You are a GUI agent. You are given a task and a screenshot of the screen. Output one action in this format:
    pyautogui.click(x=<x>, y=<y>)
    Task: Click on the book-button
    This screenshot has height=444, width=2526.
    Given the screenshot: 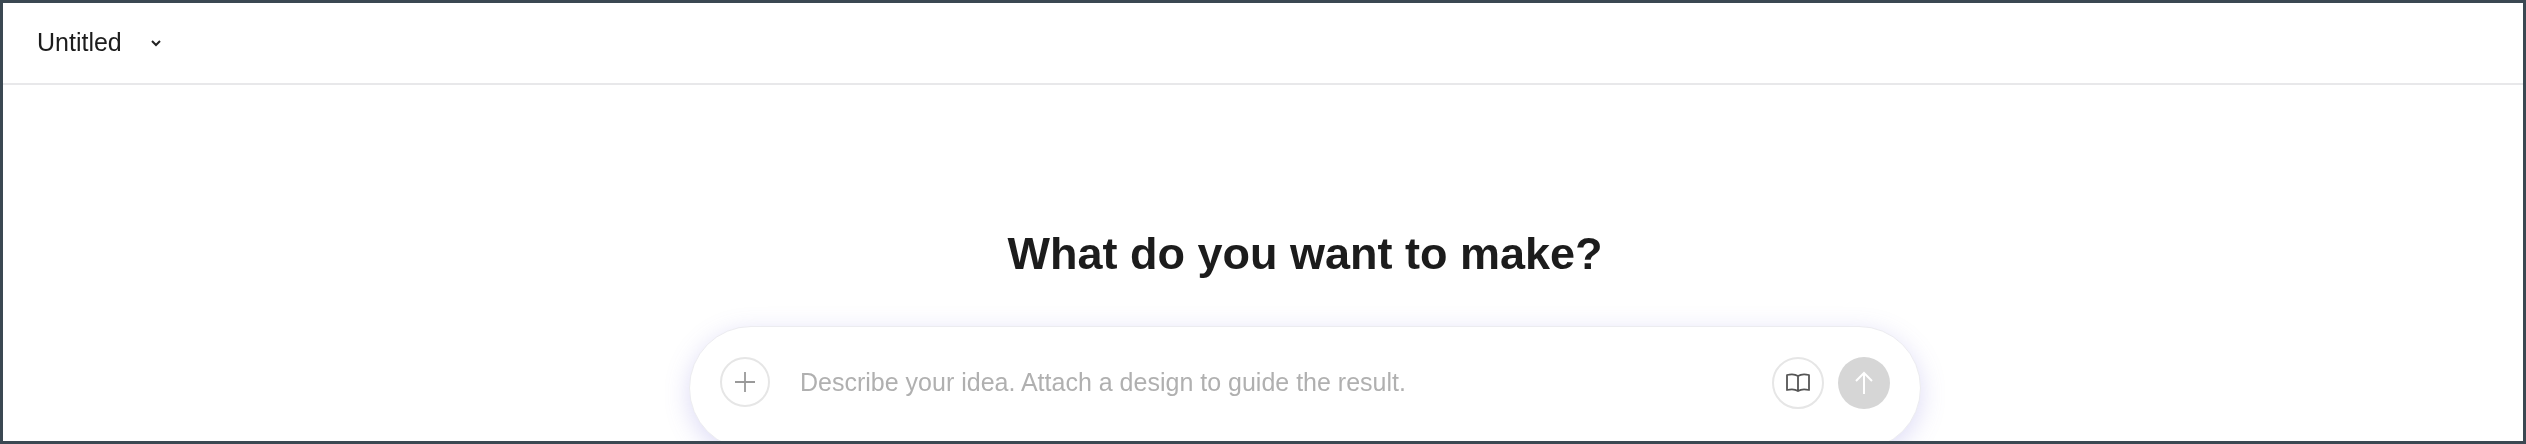 What is the action you would take?
    pyautogui.click(x=1798, y=383)
    